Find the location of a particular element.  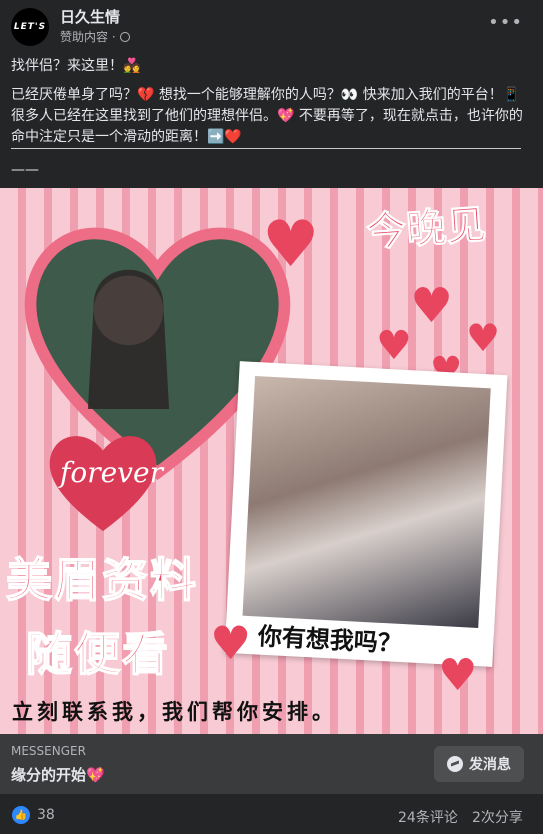

messenger-icon is located at coordinates (455, 764).